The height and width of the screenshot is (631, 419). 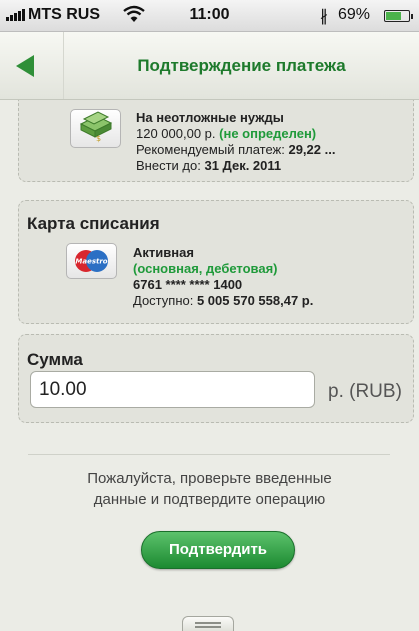 What do you see at coordinates (210, 117) in the screenshot?
I see `goal-name: На неотложные нужды` at bounding box center [210, 117].